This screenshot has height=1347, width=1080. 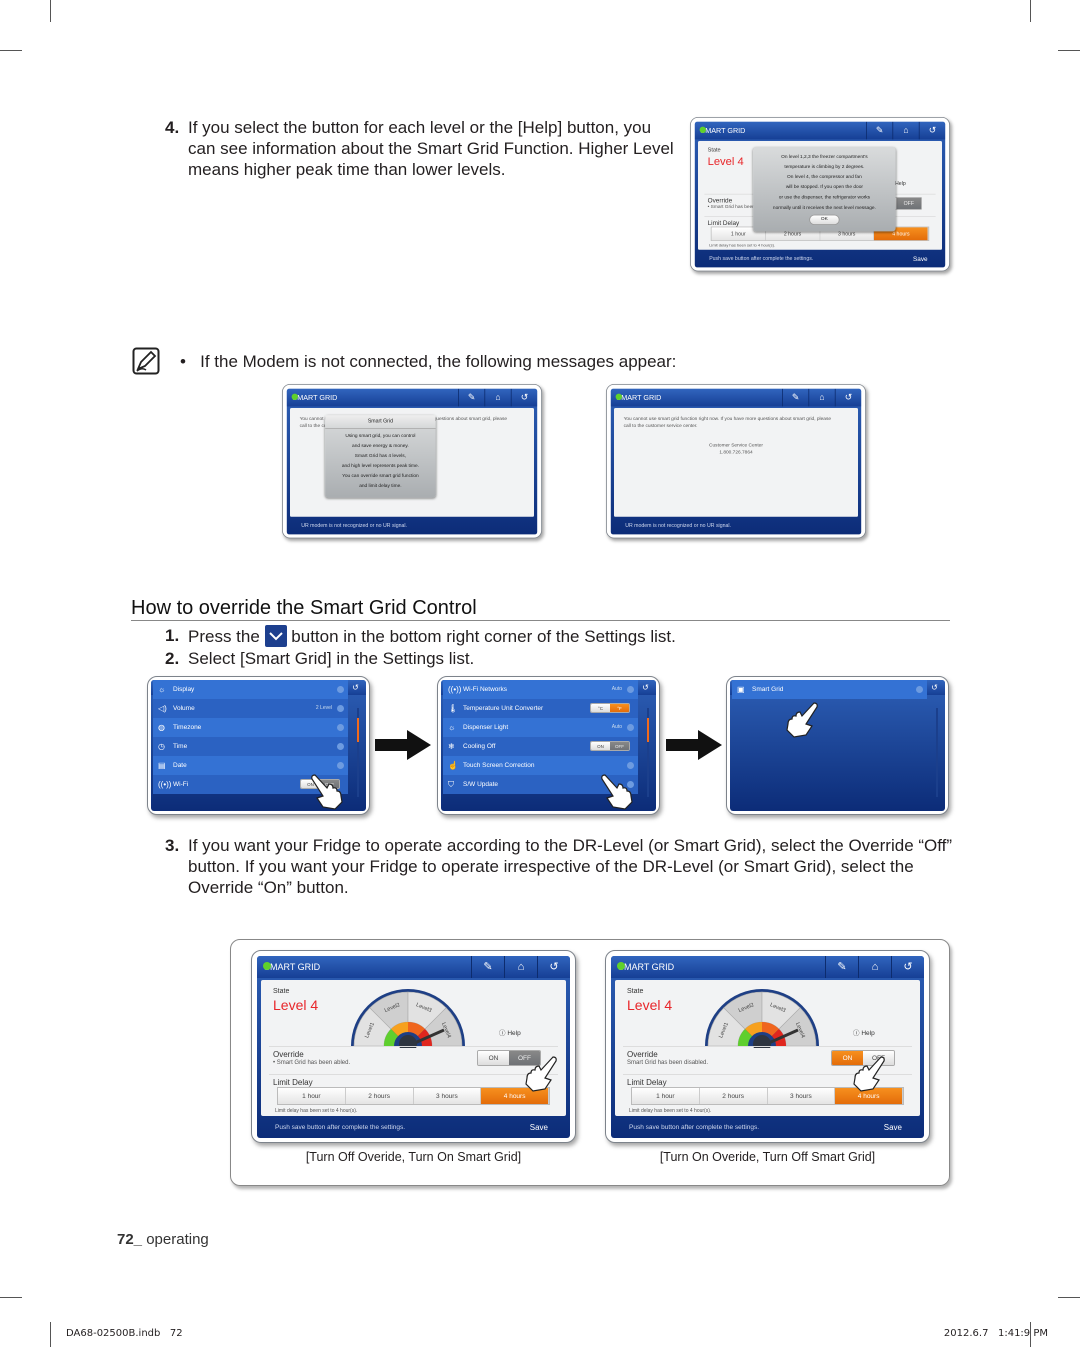 What do you see at coordinates (909, 203) in the screenshot?
I see `override-off-button: OFF` at bounding box center [909, 203].